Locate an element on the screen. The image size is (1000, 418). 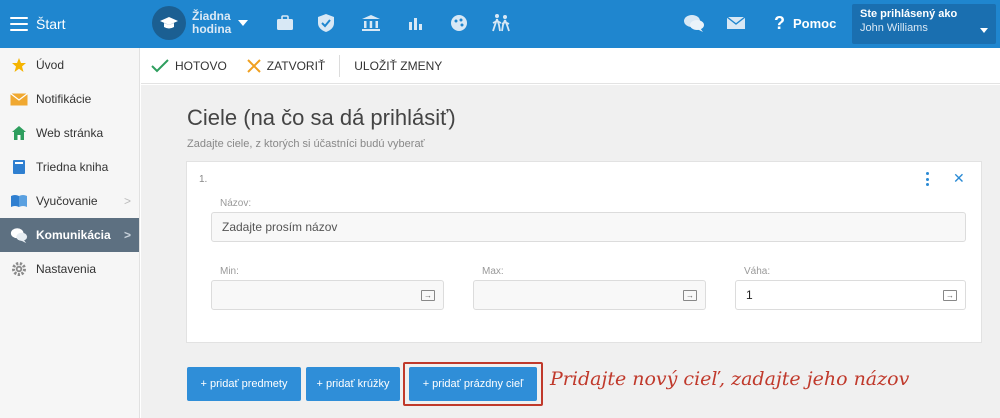
sidebar-item-triedna-kniha: Triedna kniha is located at coordinates (69, 167).